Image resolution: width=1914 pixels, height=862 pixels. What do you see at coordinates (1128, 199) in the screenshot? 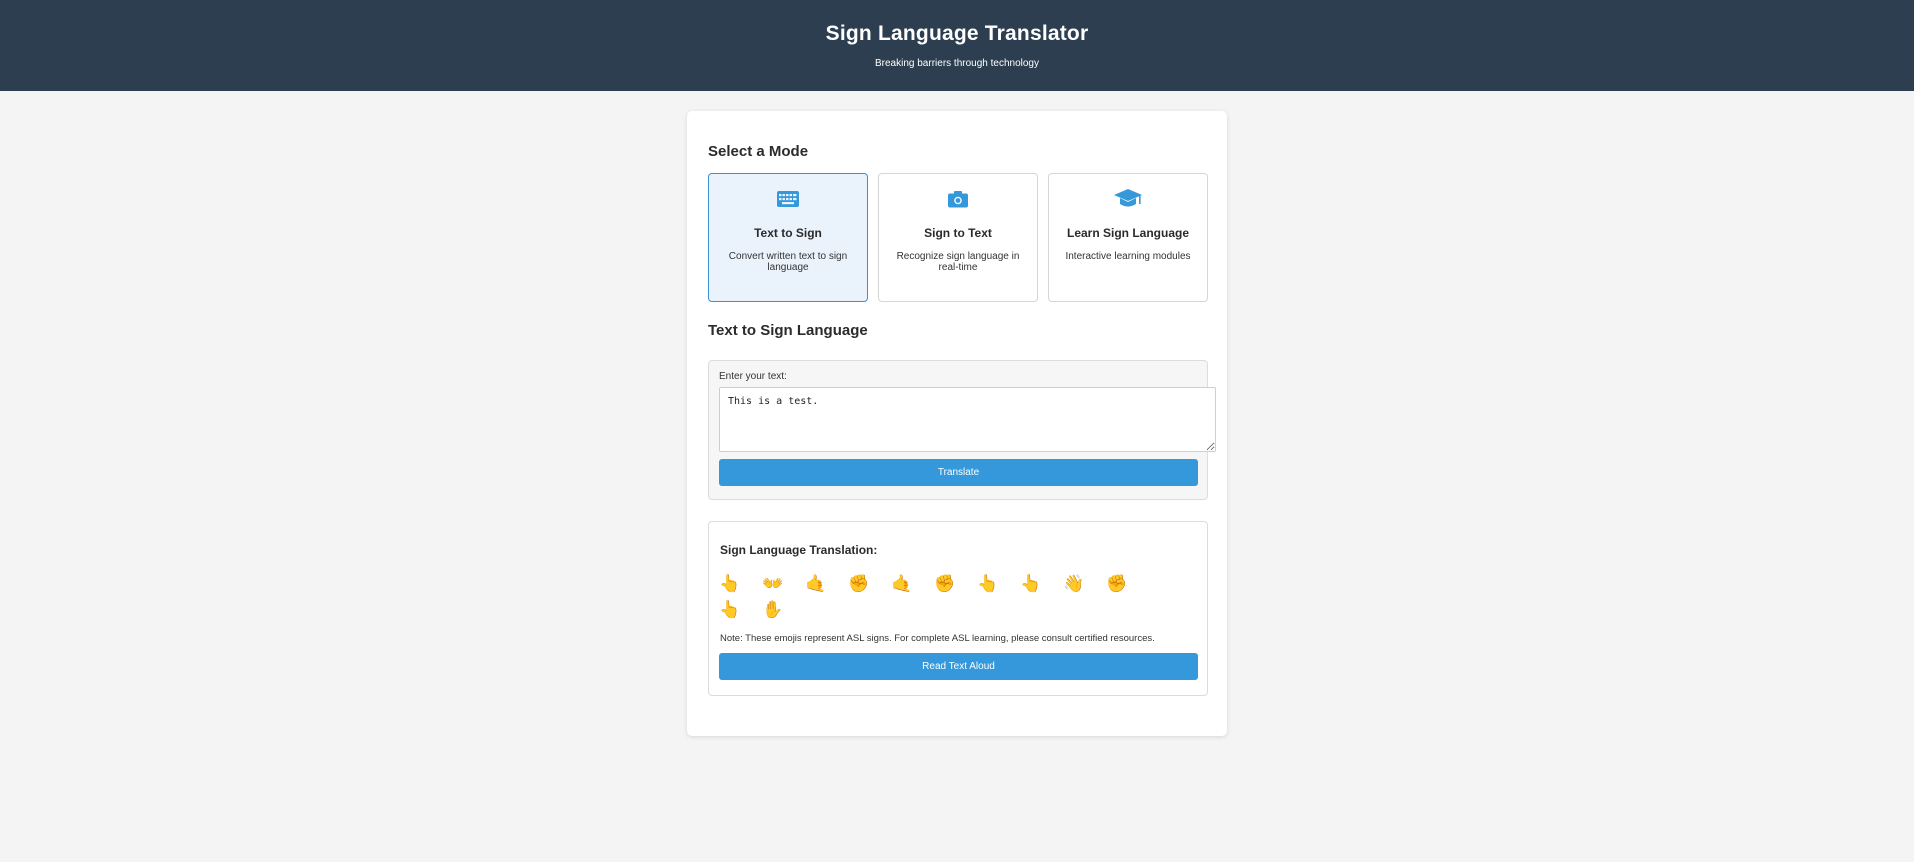
I see `graduation-cap-icon` at bounding box center [1128, 199].